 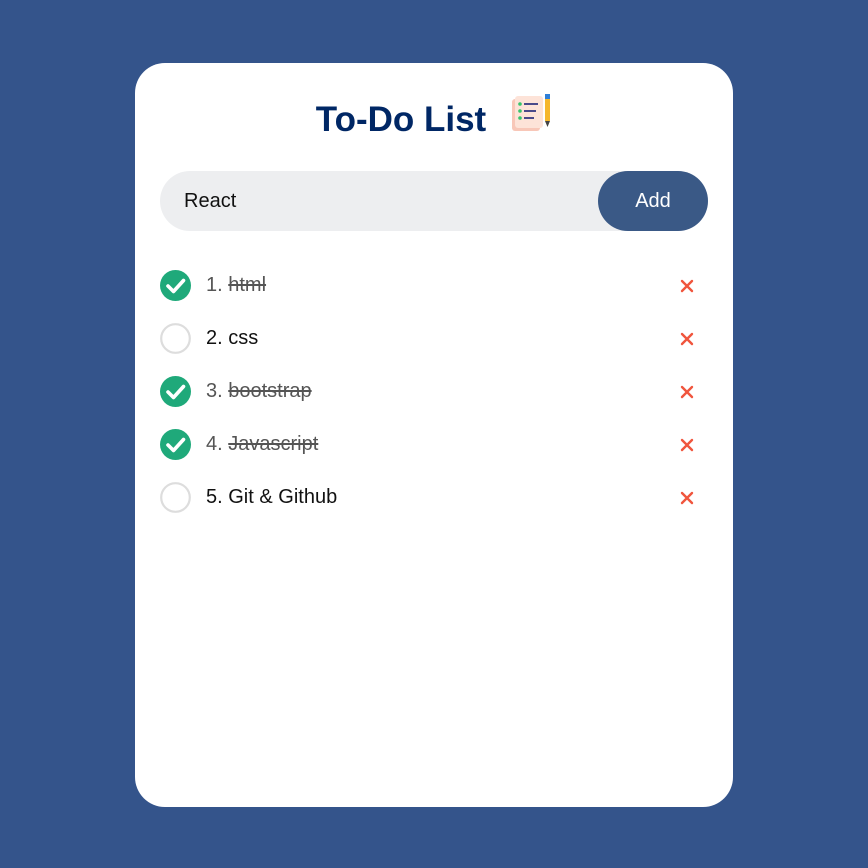 What do you see at coordinates (531, 112) in the screenshot?
I see `checklist-notepad-icon` at bounding box center [531, 112].